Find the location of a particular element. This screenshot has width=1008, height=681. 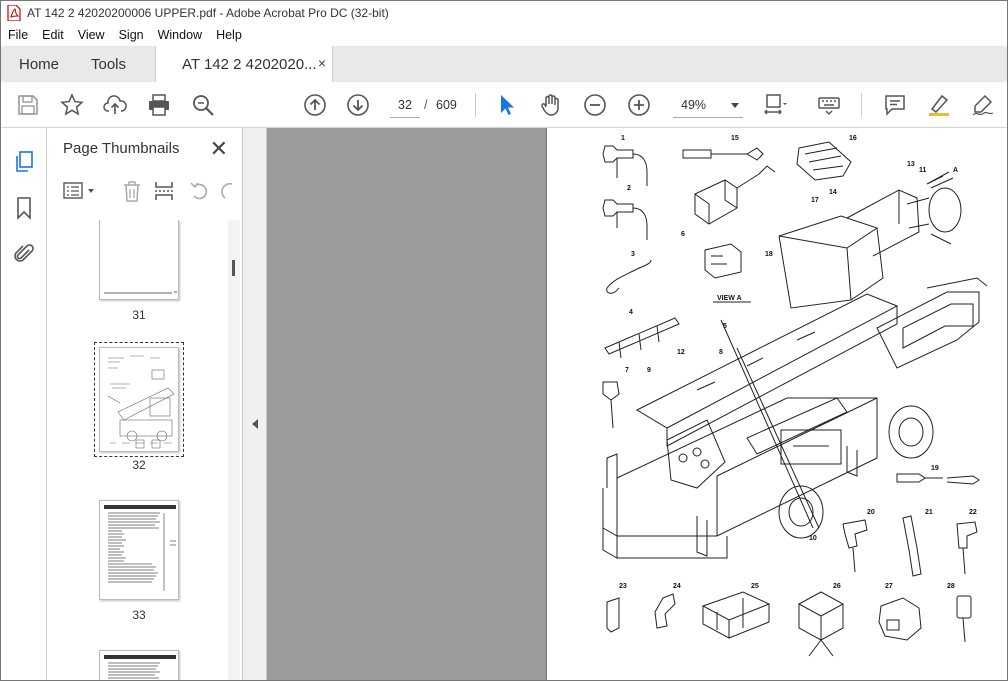

hand-tool-icon is located at coordinates (551, 105).